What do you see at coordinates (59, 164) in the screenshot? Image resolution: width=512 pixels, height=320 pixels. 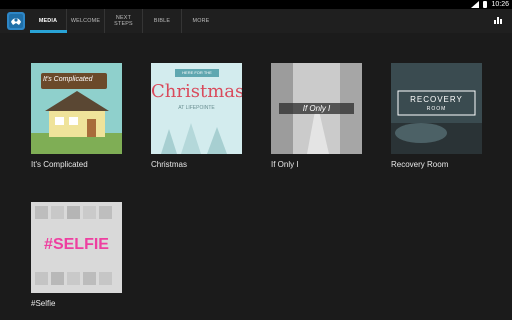 I see `series-title: It's Complicated` at bounding box center [59, 164].